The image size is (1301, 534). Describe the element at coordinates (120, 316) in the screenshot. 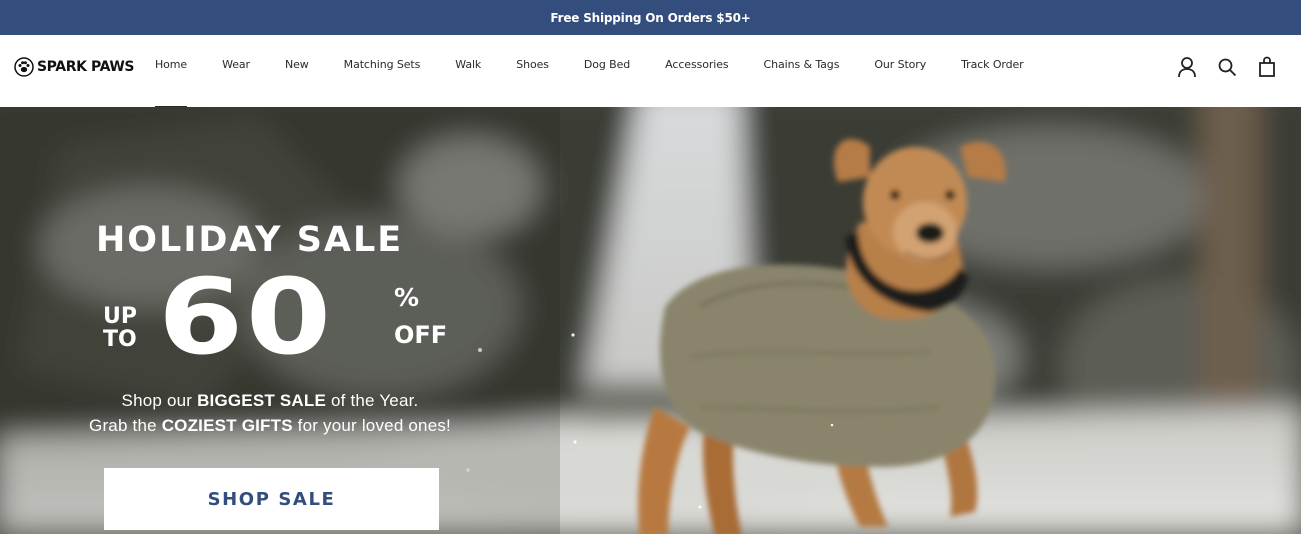

I see `hero-up-text: UP` at that location.